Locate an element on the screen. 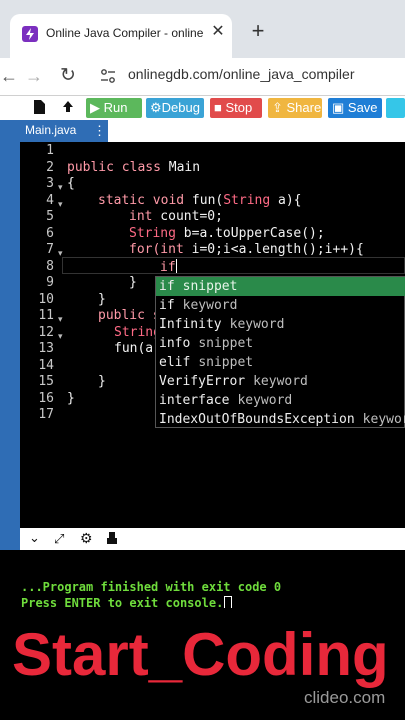 This screenshot has width=405, height=720. line-number: 1 is located at coordinates (50, 150).